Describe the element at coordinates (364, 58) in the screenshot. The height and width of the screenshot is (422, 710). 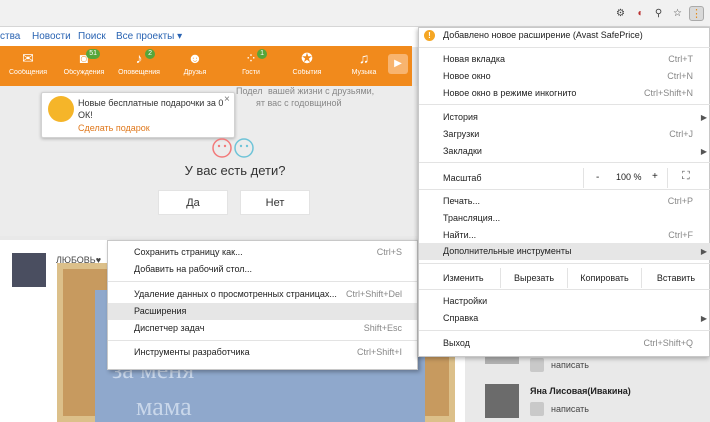
I see `music-icon: ♫` at that location.